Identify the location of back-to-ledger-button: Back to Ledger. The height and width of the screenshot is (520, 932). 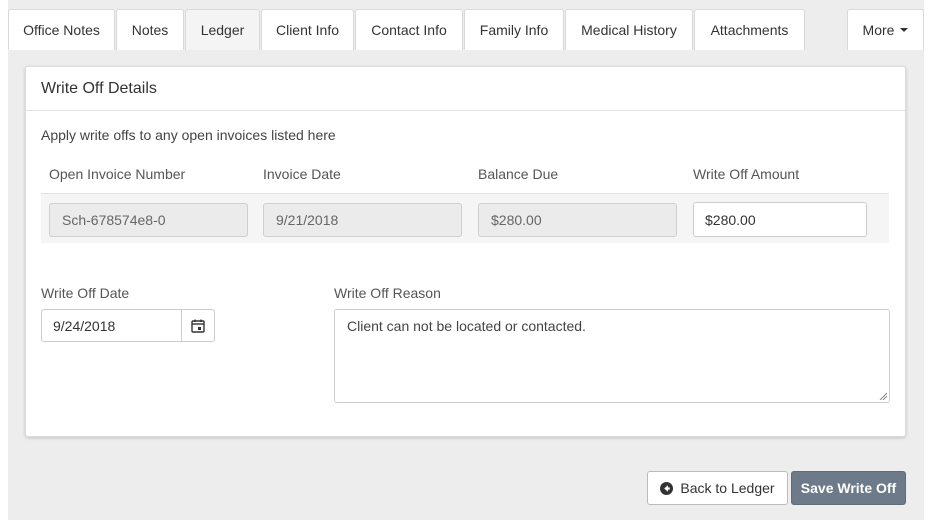
(717, 488).